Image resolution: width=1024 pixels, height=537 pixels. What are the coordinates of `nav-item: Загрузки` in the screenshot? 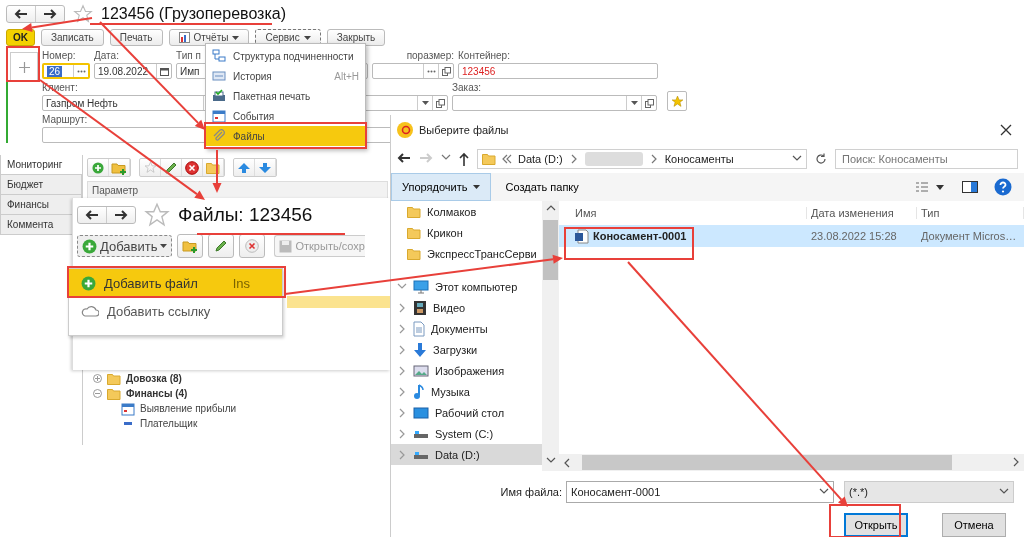 It's located at (466, 349).